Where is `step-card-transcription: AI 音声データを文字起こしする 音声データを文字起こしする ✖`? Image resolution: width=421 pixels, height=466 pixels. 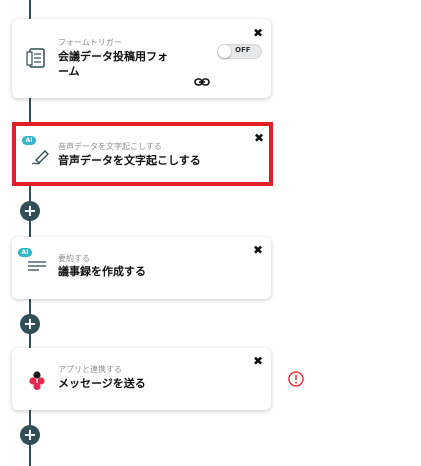
step-card-transcription: AI 音声データを文字起こしする 音声データを文字起こしする ✖ is located at coordinates (142, 154).